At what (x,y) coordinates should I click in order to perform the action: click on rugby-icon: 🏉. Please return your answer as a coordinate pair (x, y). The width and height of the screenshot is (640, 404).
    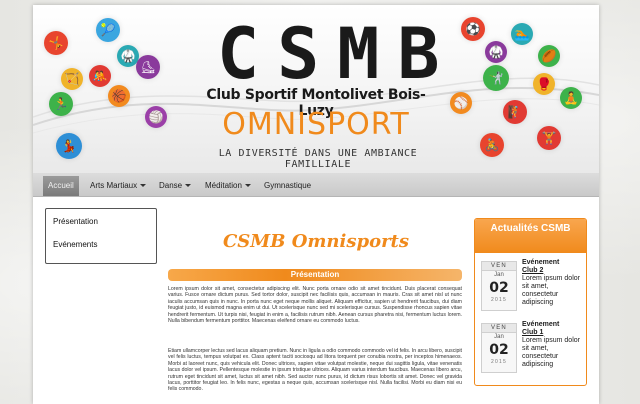
    Looking at the image, I should click on (549, 56).